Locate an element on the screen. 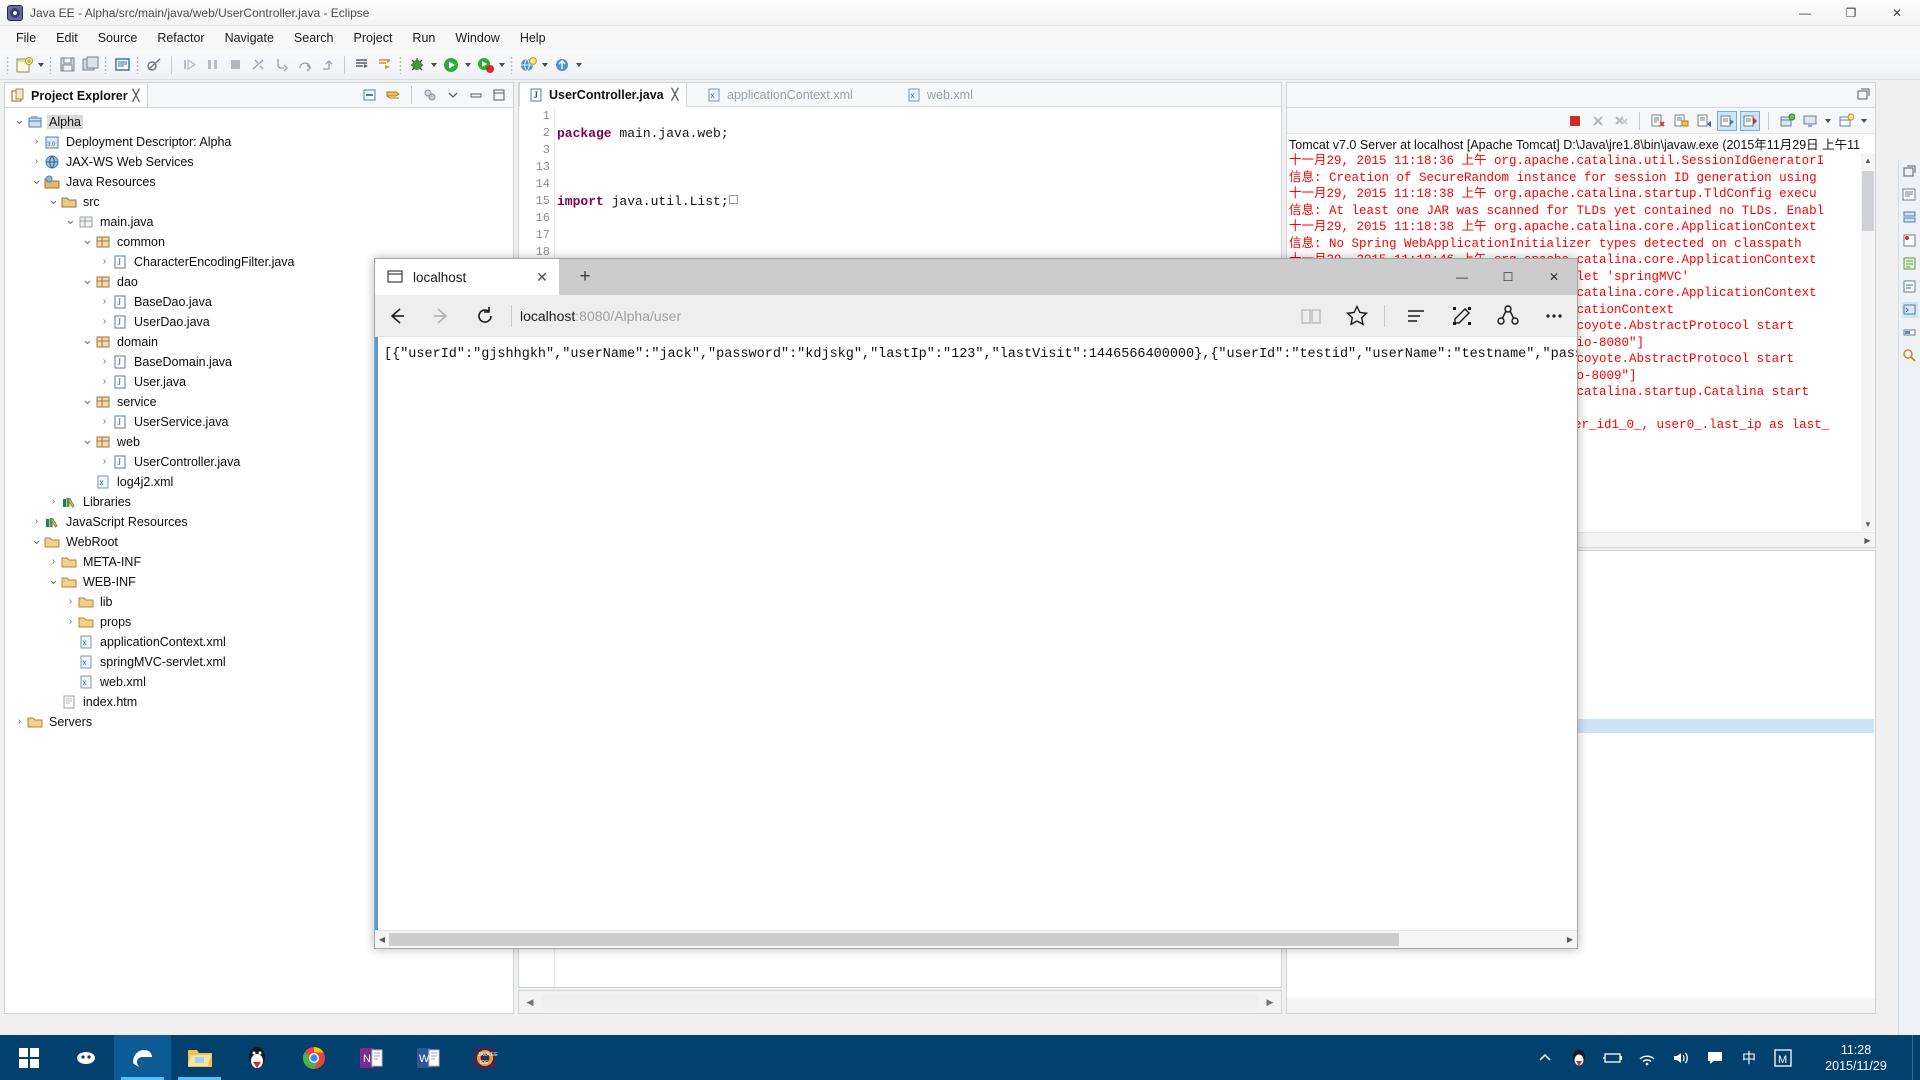 The width and height of the screenshot is (1920, 1080). taskbar-clock: 11:28 2015/11/29 is located at coordinates (1856, 1057).